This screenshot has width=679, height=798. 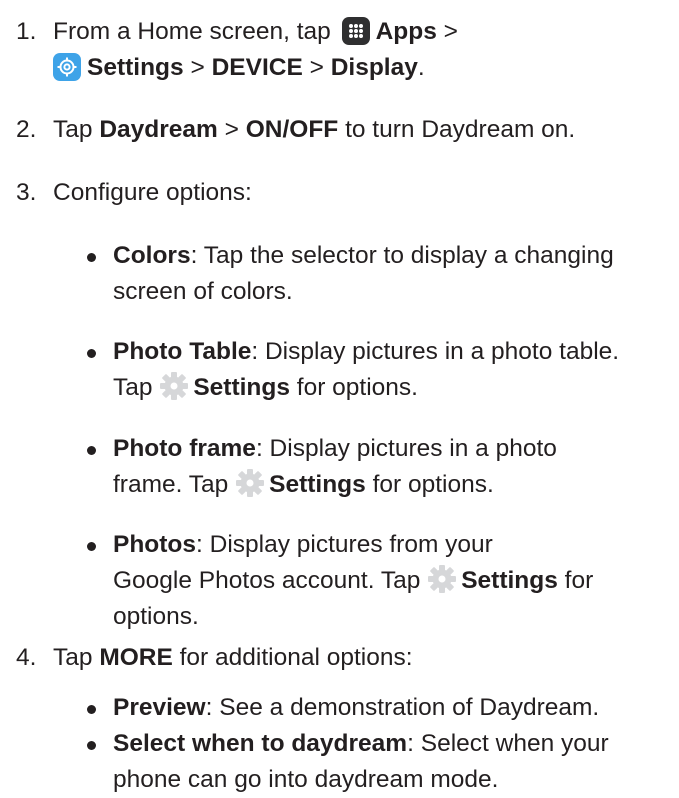 What do you see at coordinates (158, 129) in the screenshot?
I see `daydream-label: Daydream` at bounding box center [158, 129].